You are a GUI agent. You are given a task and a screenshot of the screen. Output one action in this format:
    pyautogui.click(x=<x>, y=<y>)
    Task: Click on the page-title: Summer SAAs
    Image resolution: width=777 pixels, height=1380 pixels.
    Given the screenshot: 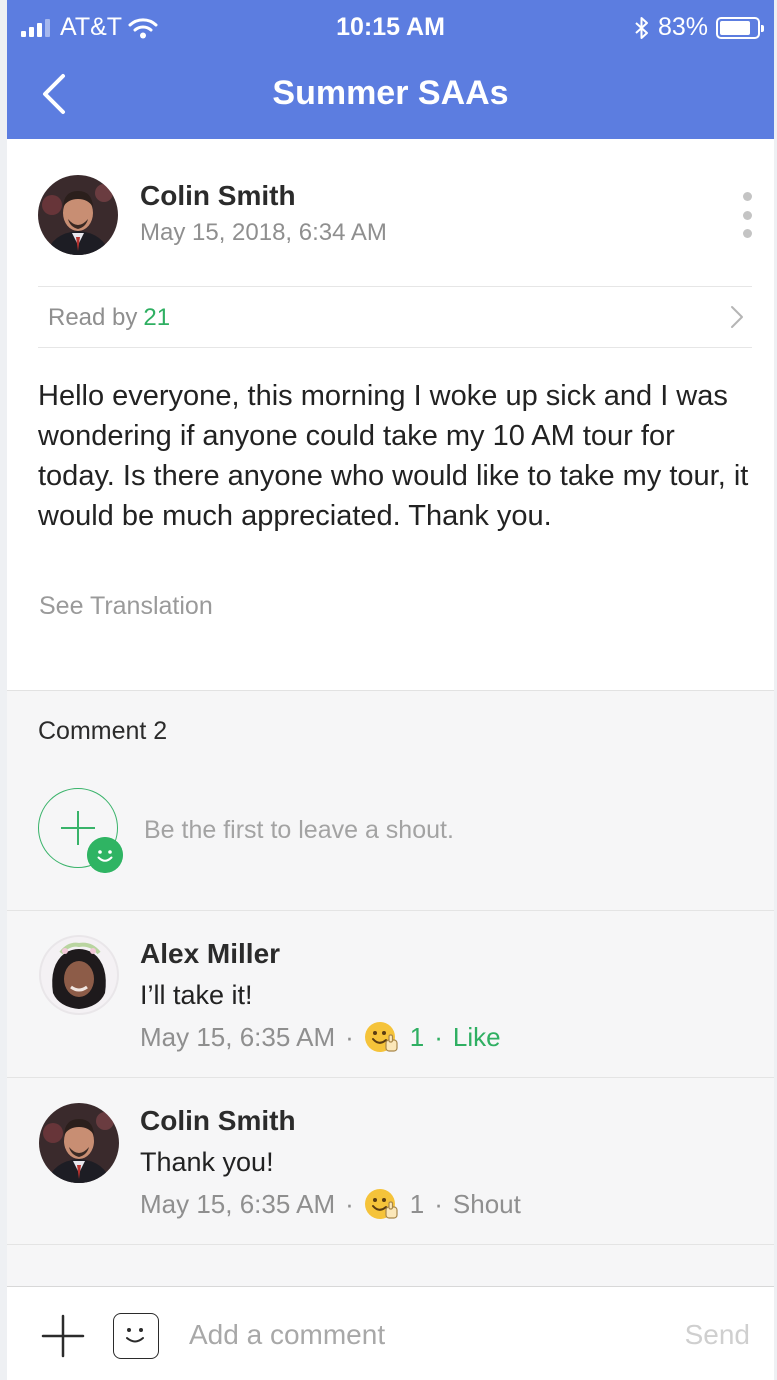 What is the action you would take?
    pyautogui.click(x=390, y=93)
    